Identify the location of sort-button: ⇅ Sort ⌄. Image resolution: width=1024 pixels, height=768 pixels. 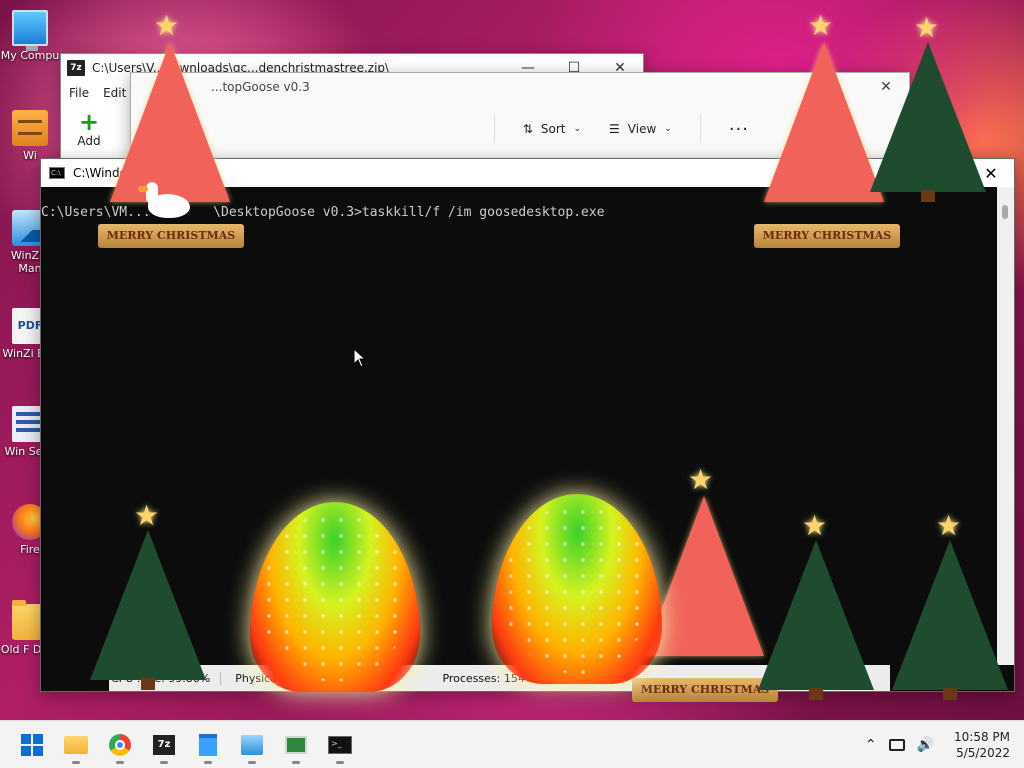
(552, 129).